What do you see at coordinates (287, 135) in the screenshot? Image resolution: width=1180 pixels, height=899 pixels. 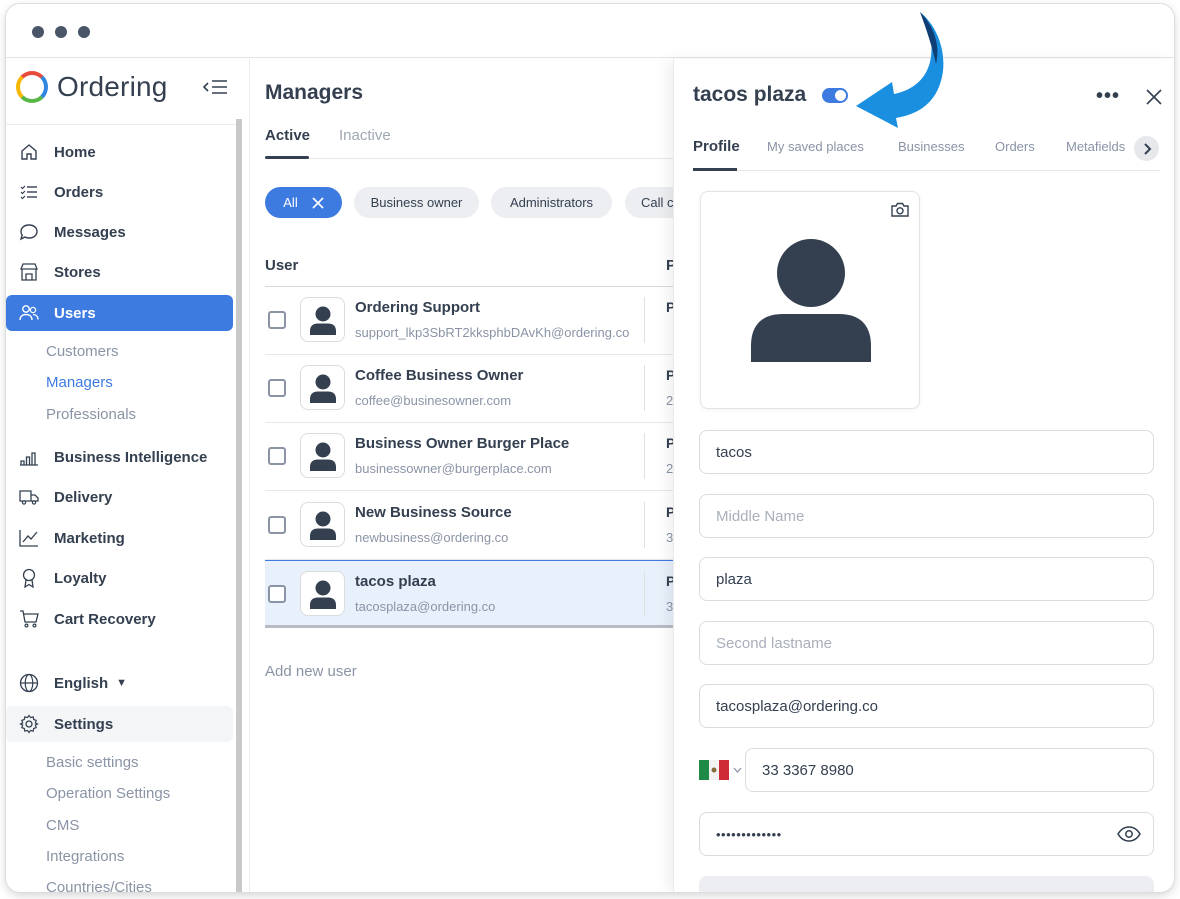 I see `tab-active: Active` at bounding box center [287, 135].